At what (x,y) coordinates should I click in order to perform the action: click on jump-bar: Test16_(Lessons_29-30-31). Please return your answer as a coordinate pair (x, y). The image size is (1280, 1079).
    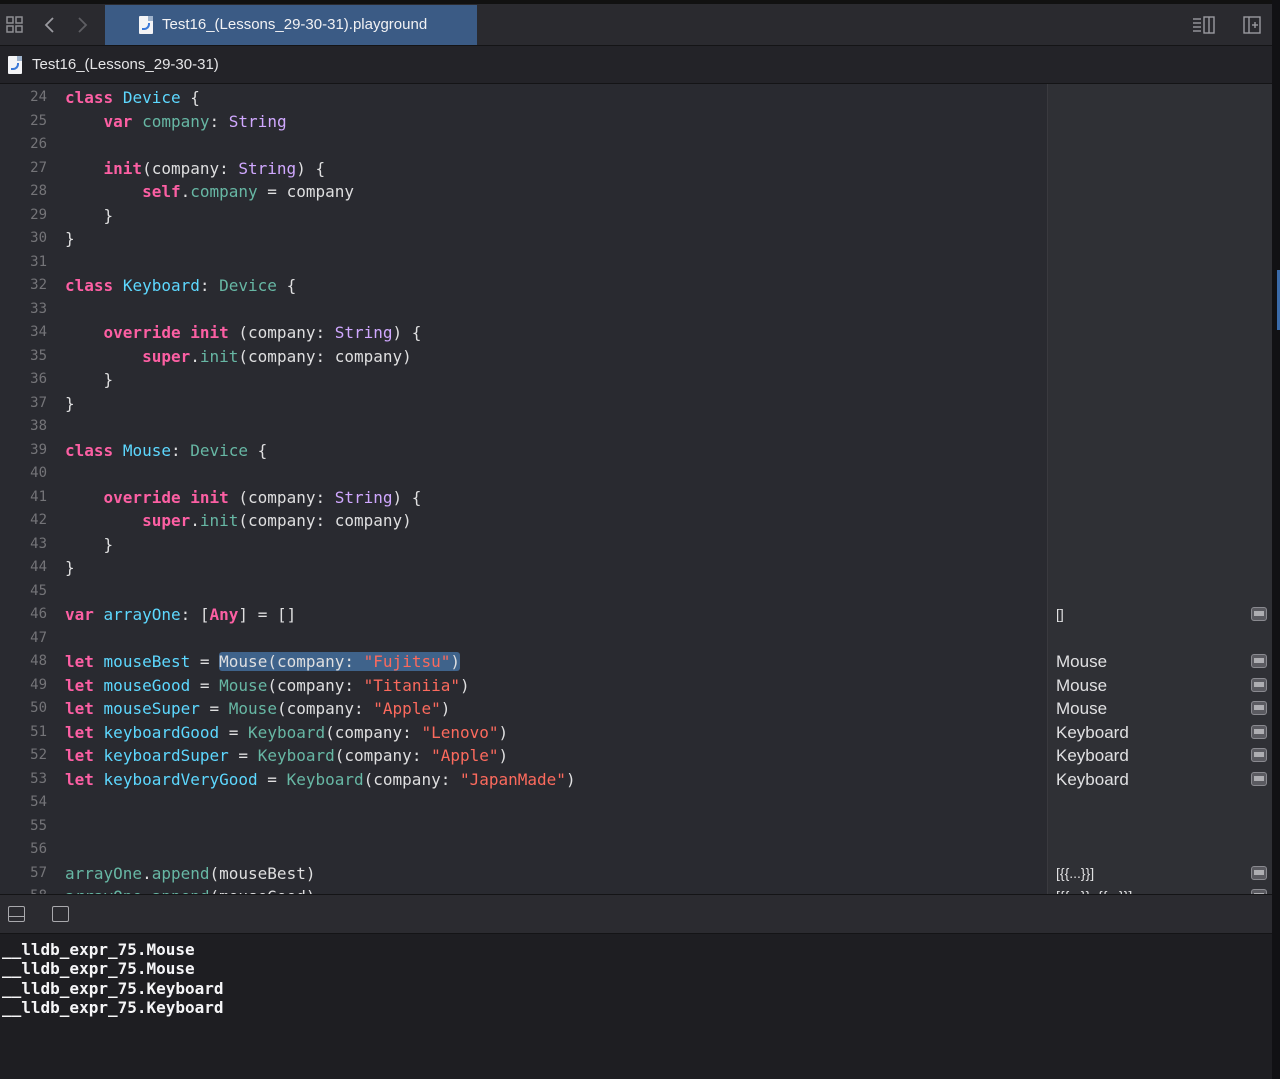
    Looking at the image, I should click on (636, 65).